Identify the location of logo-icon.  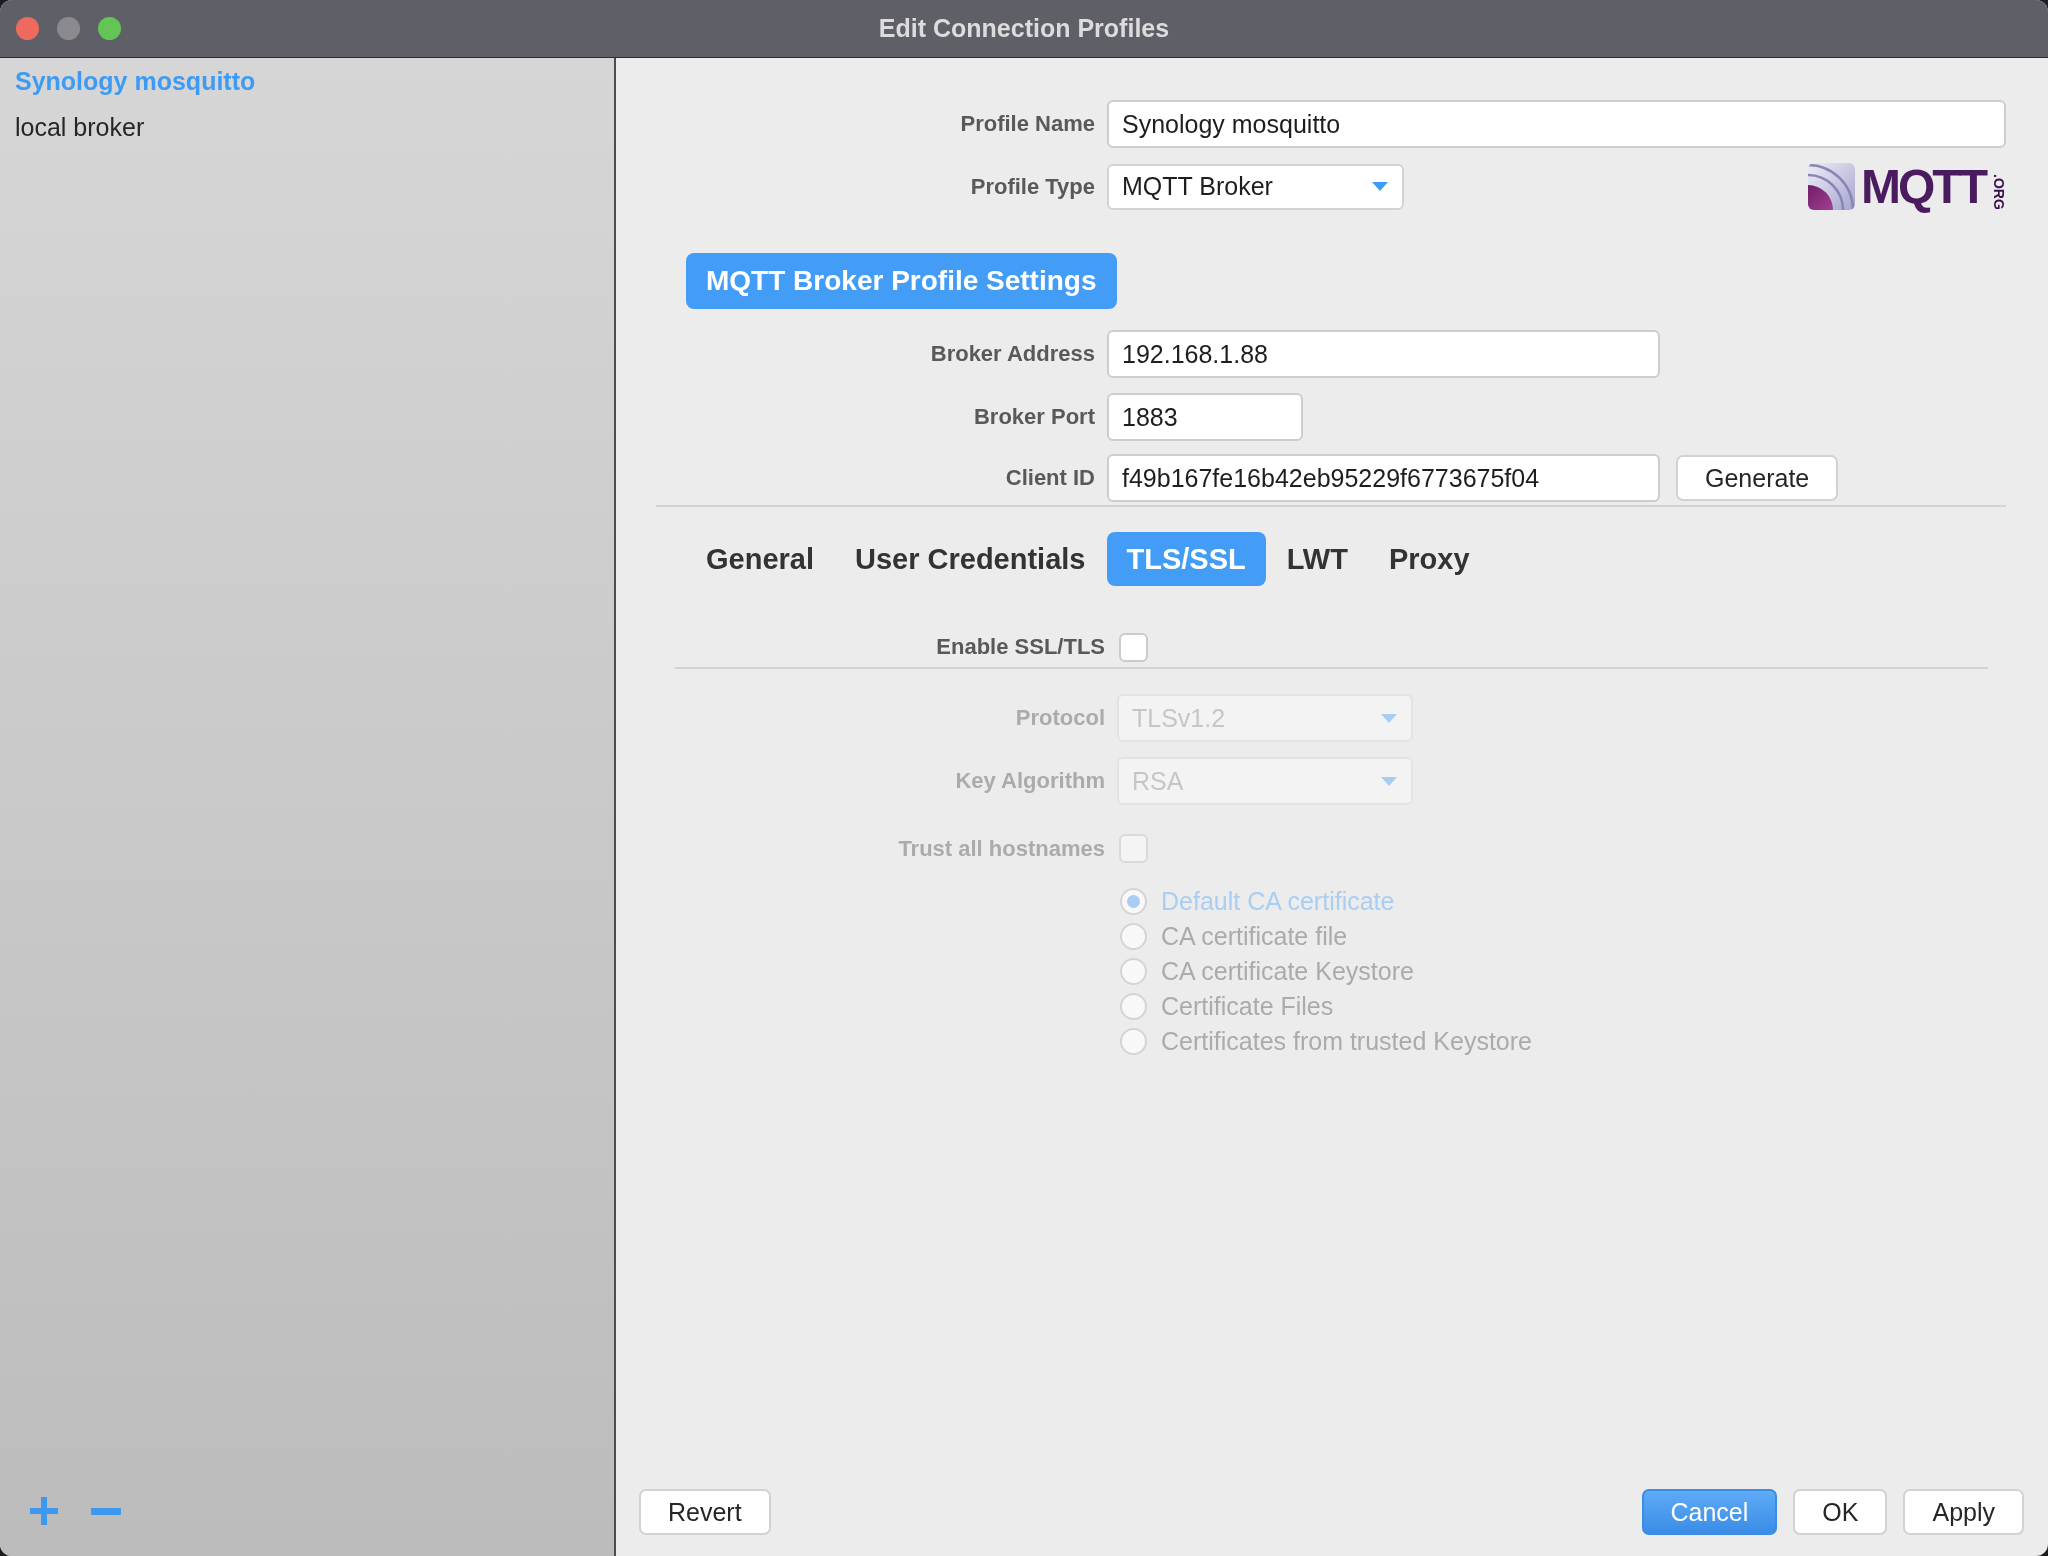
(1832, 186).